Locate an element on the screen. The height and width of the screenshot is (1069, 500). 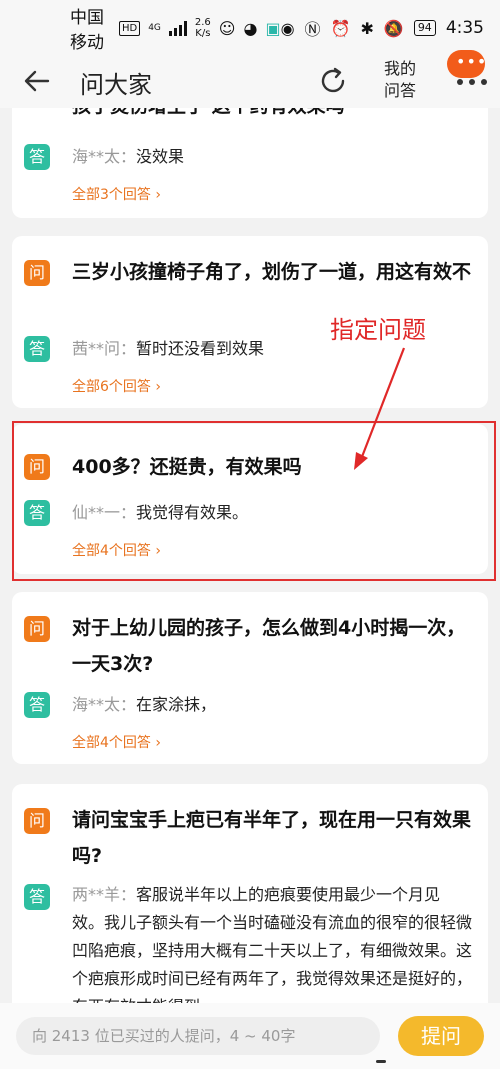
question-text: 三岁小孩撞椅子角了，划伤了一道，用这有效不 is located at coordinates (272, 272).